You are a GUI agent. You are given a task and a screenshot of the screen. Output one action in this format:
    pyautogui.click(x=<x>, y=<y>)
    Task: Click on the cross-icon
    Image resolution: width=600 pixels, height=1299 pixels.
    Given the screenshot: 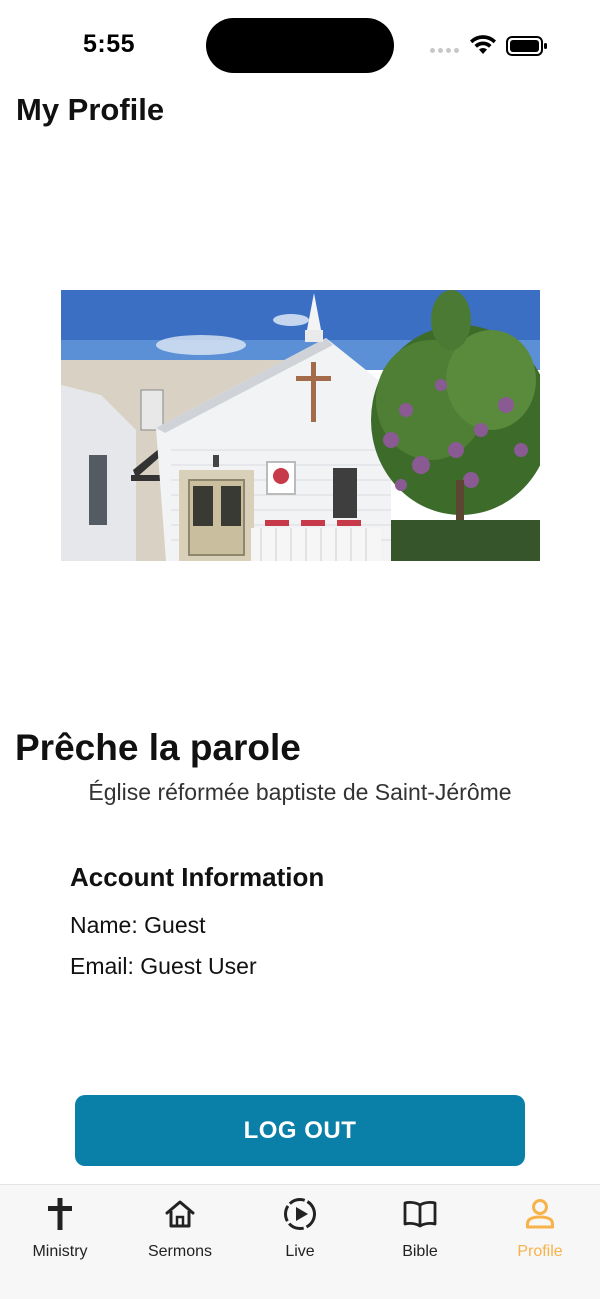 What is the action you would take?
    pyautogui.click(x=60, y=1214)
    